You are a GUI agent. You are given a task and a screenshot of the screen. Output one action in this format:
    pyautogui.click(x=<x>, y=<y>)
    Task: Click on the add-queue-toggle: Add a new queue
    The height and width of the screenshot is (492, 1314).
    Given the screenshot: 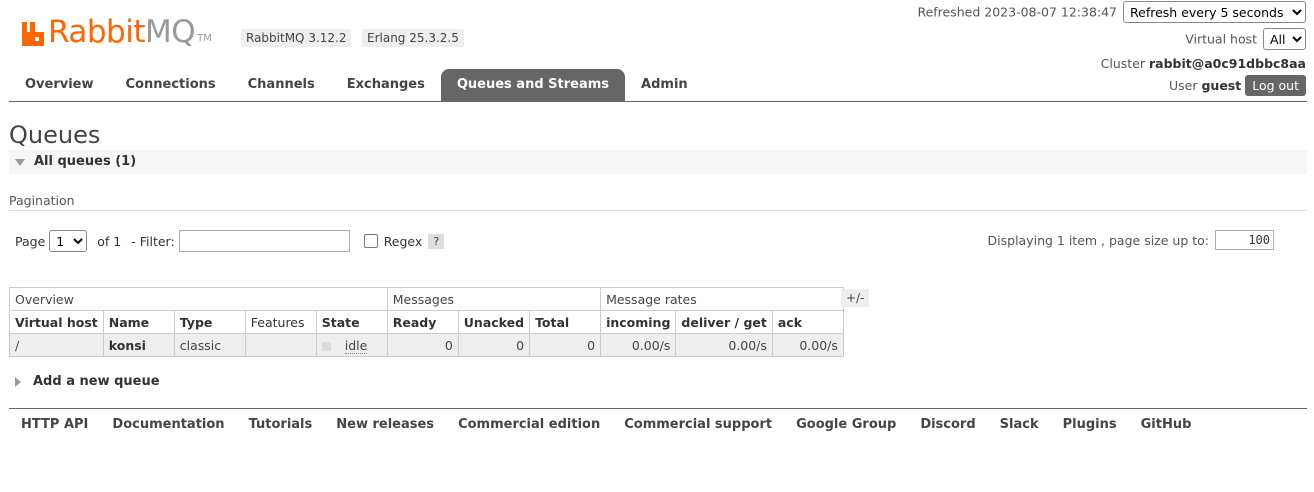 What is the action you would take?
    pyautogui.click(x=87, y=381)
    